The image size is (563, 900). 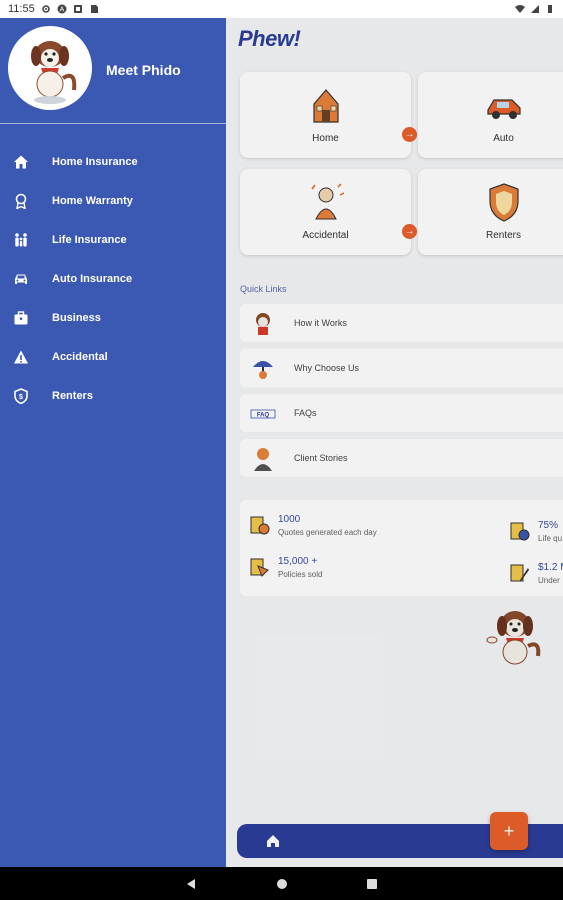 I want to click on drawer-item-home-warranty: Home Warranty, so click(x=113, y=200).